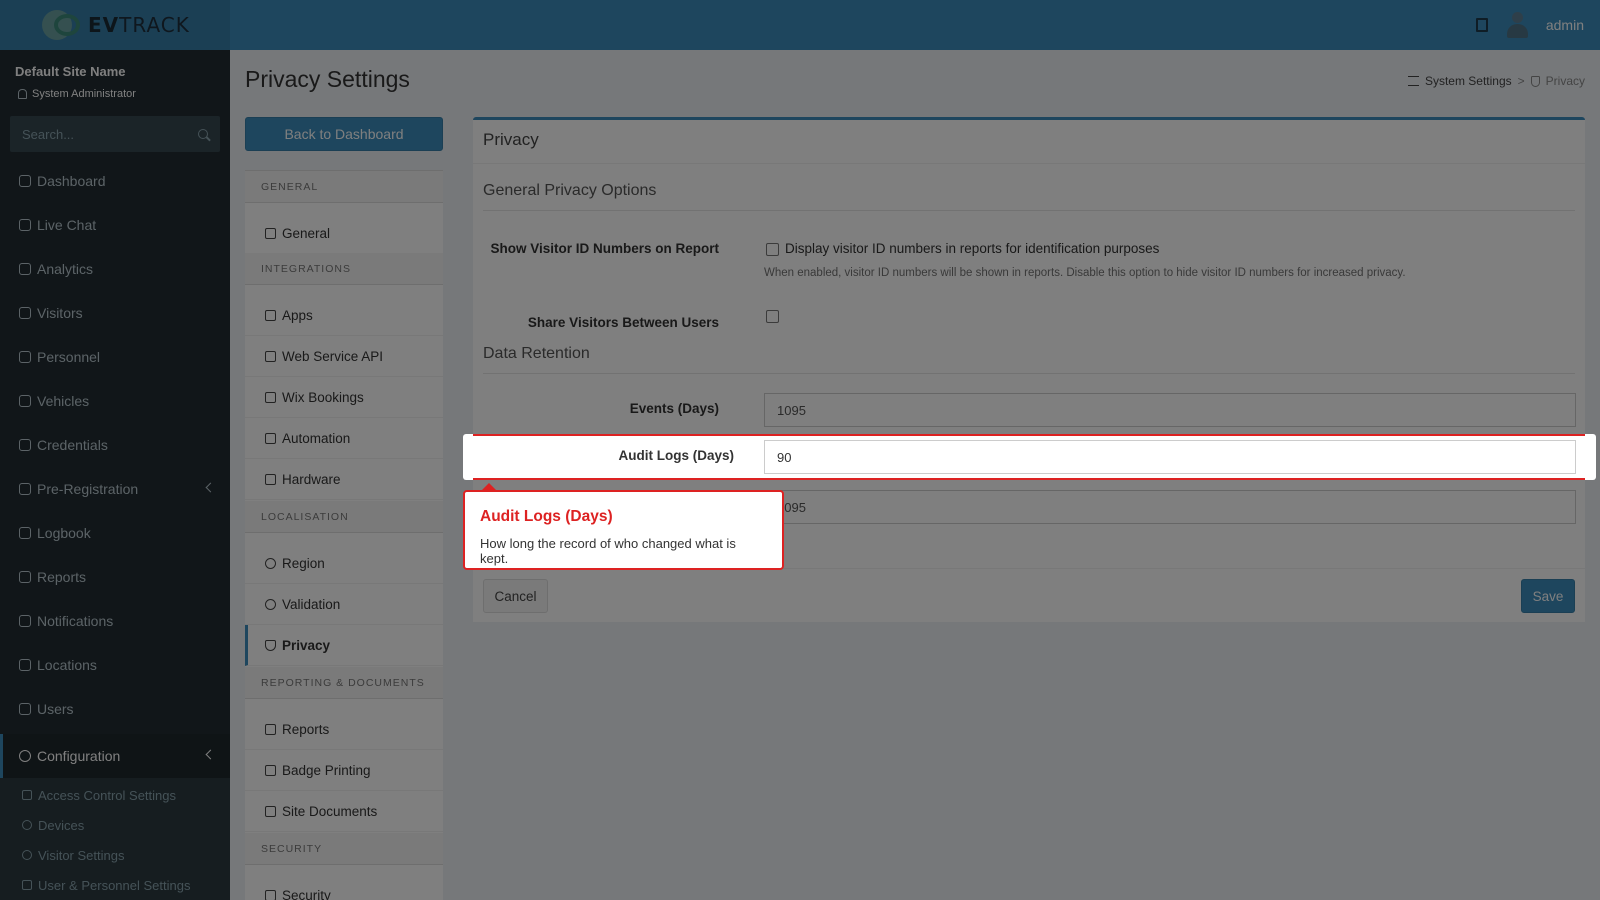 The image size is (1600, 900). What do you see at coordinates (1170, 457) in the screenshot?
I see `audit-logs-input: 90` at bounding box center [1170, 457].